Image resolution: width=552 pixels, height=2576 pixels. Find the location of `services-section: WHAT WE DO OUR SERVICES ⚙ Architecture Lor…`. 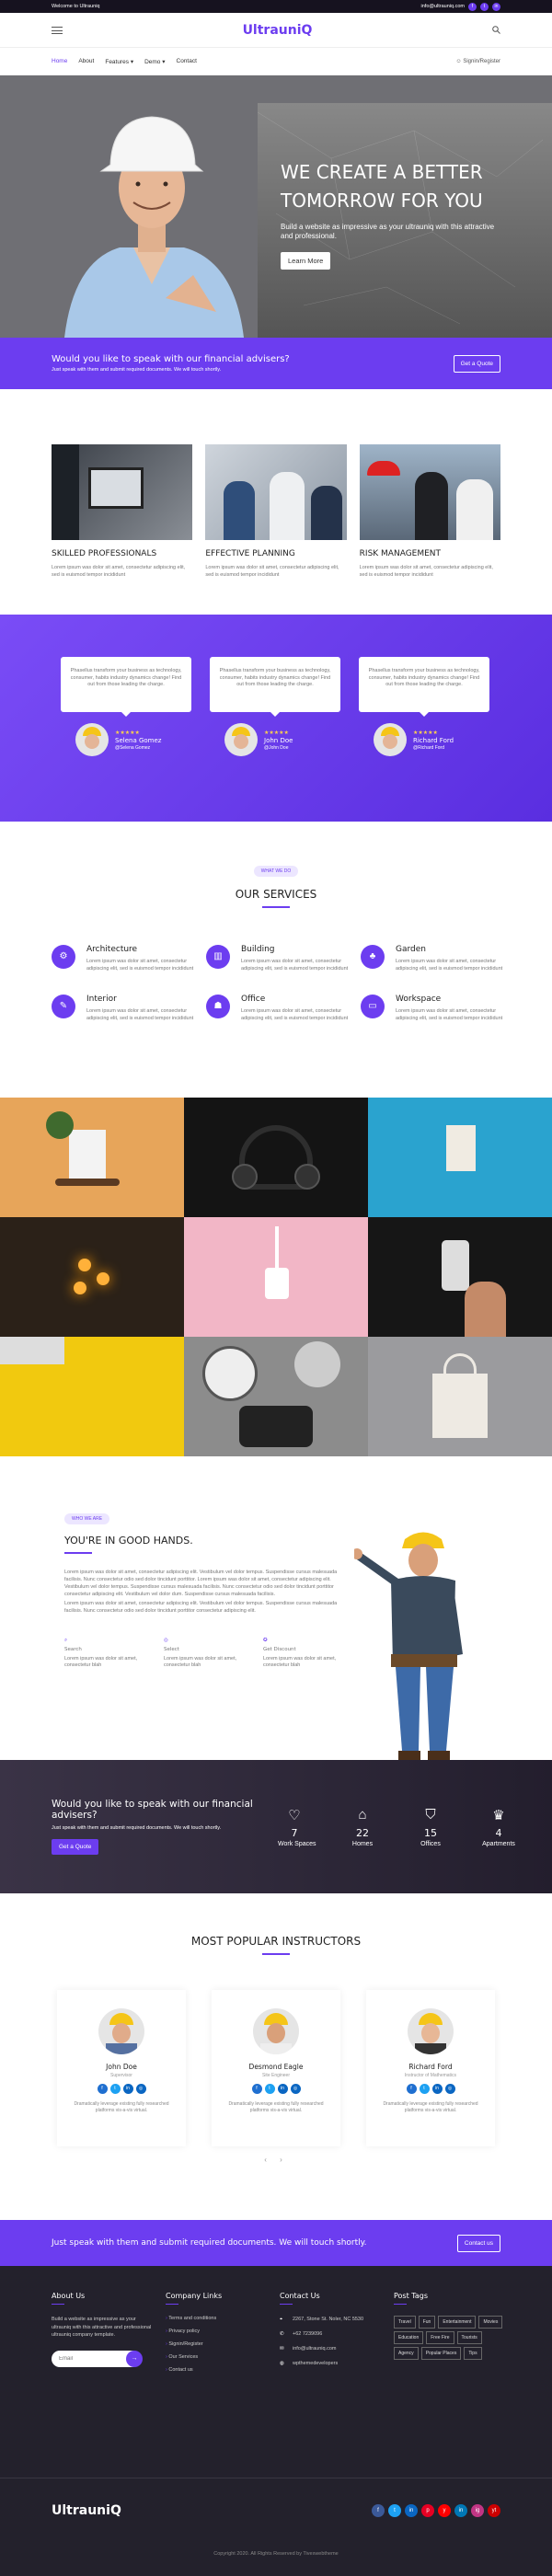

services-section: WHAT WE DO OUR SERVICES ⚙ Architecture Lor… is located at coordinates (276, 960).